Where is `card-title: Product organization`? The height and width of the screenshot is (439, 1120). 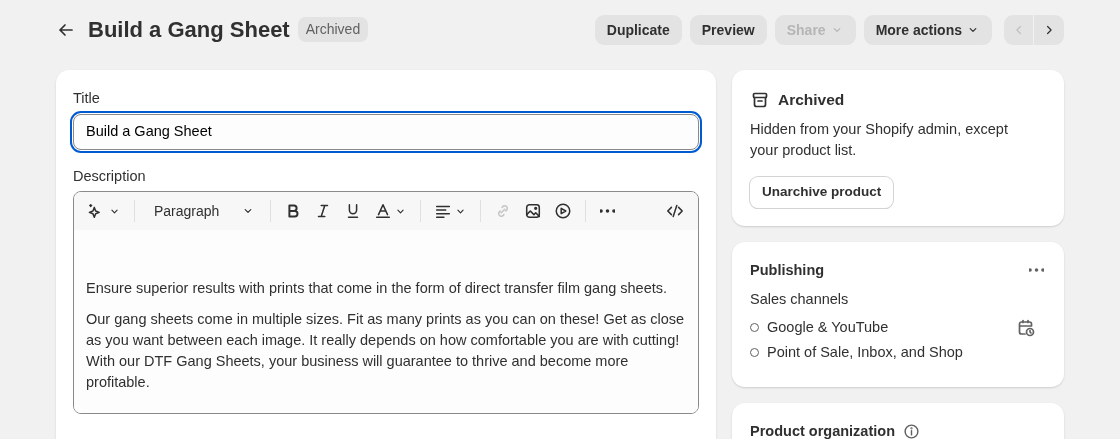
card-title: Product organization is located at coordinates (822, 430).